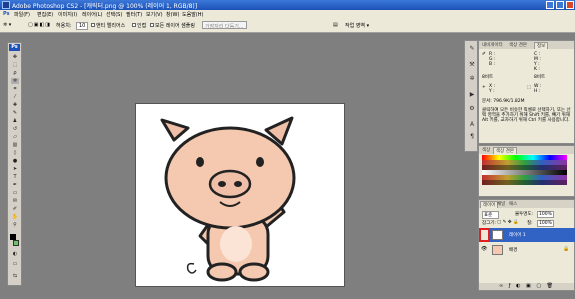 The height and width of the screenshot is (299, 575). What do you see at coordinates (517, 235) in the screenshot?
I see `layer-name: 레이어 1` at bounding box center [517, 235].